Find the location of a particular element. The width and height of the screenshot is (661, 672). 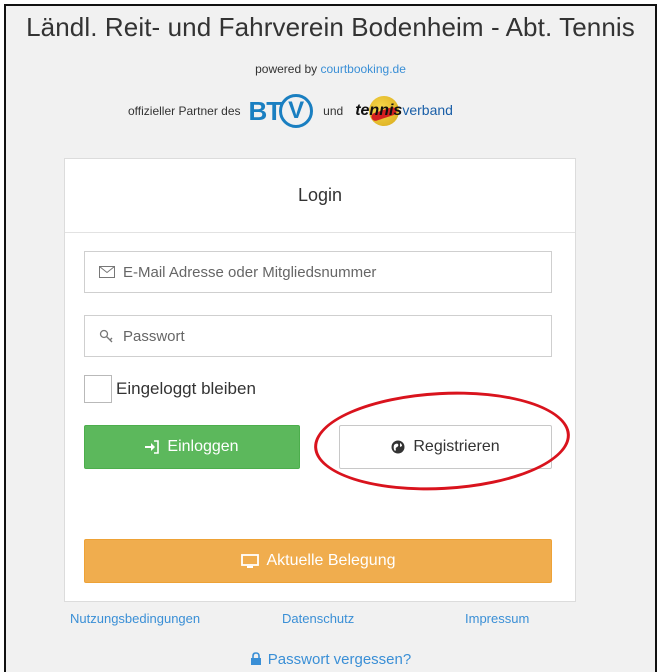

password-field: Passwort is located at coordinates (318, 336).